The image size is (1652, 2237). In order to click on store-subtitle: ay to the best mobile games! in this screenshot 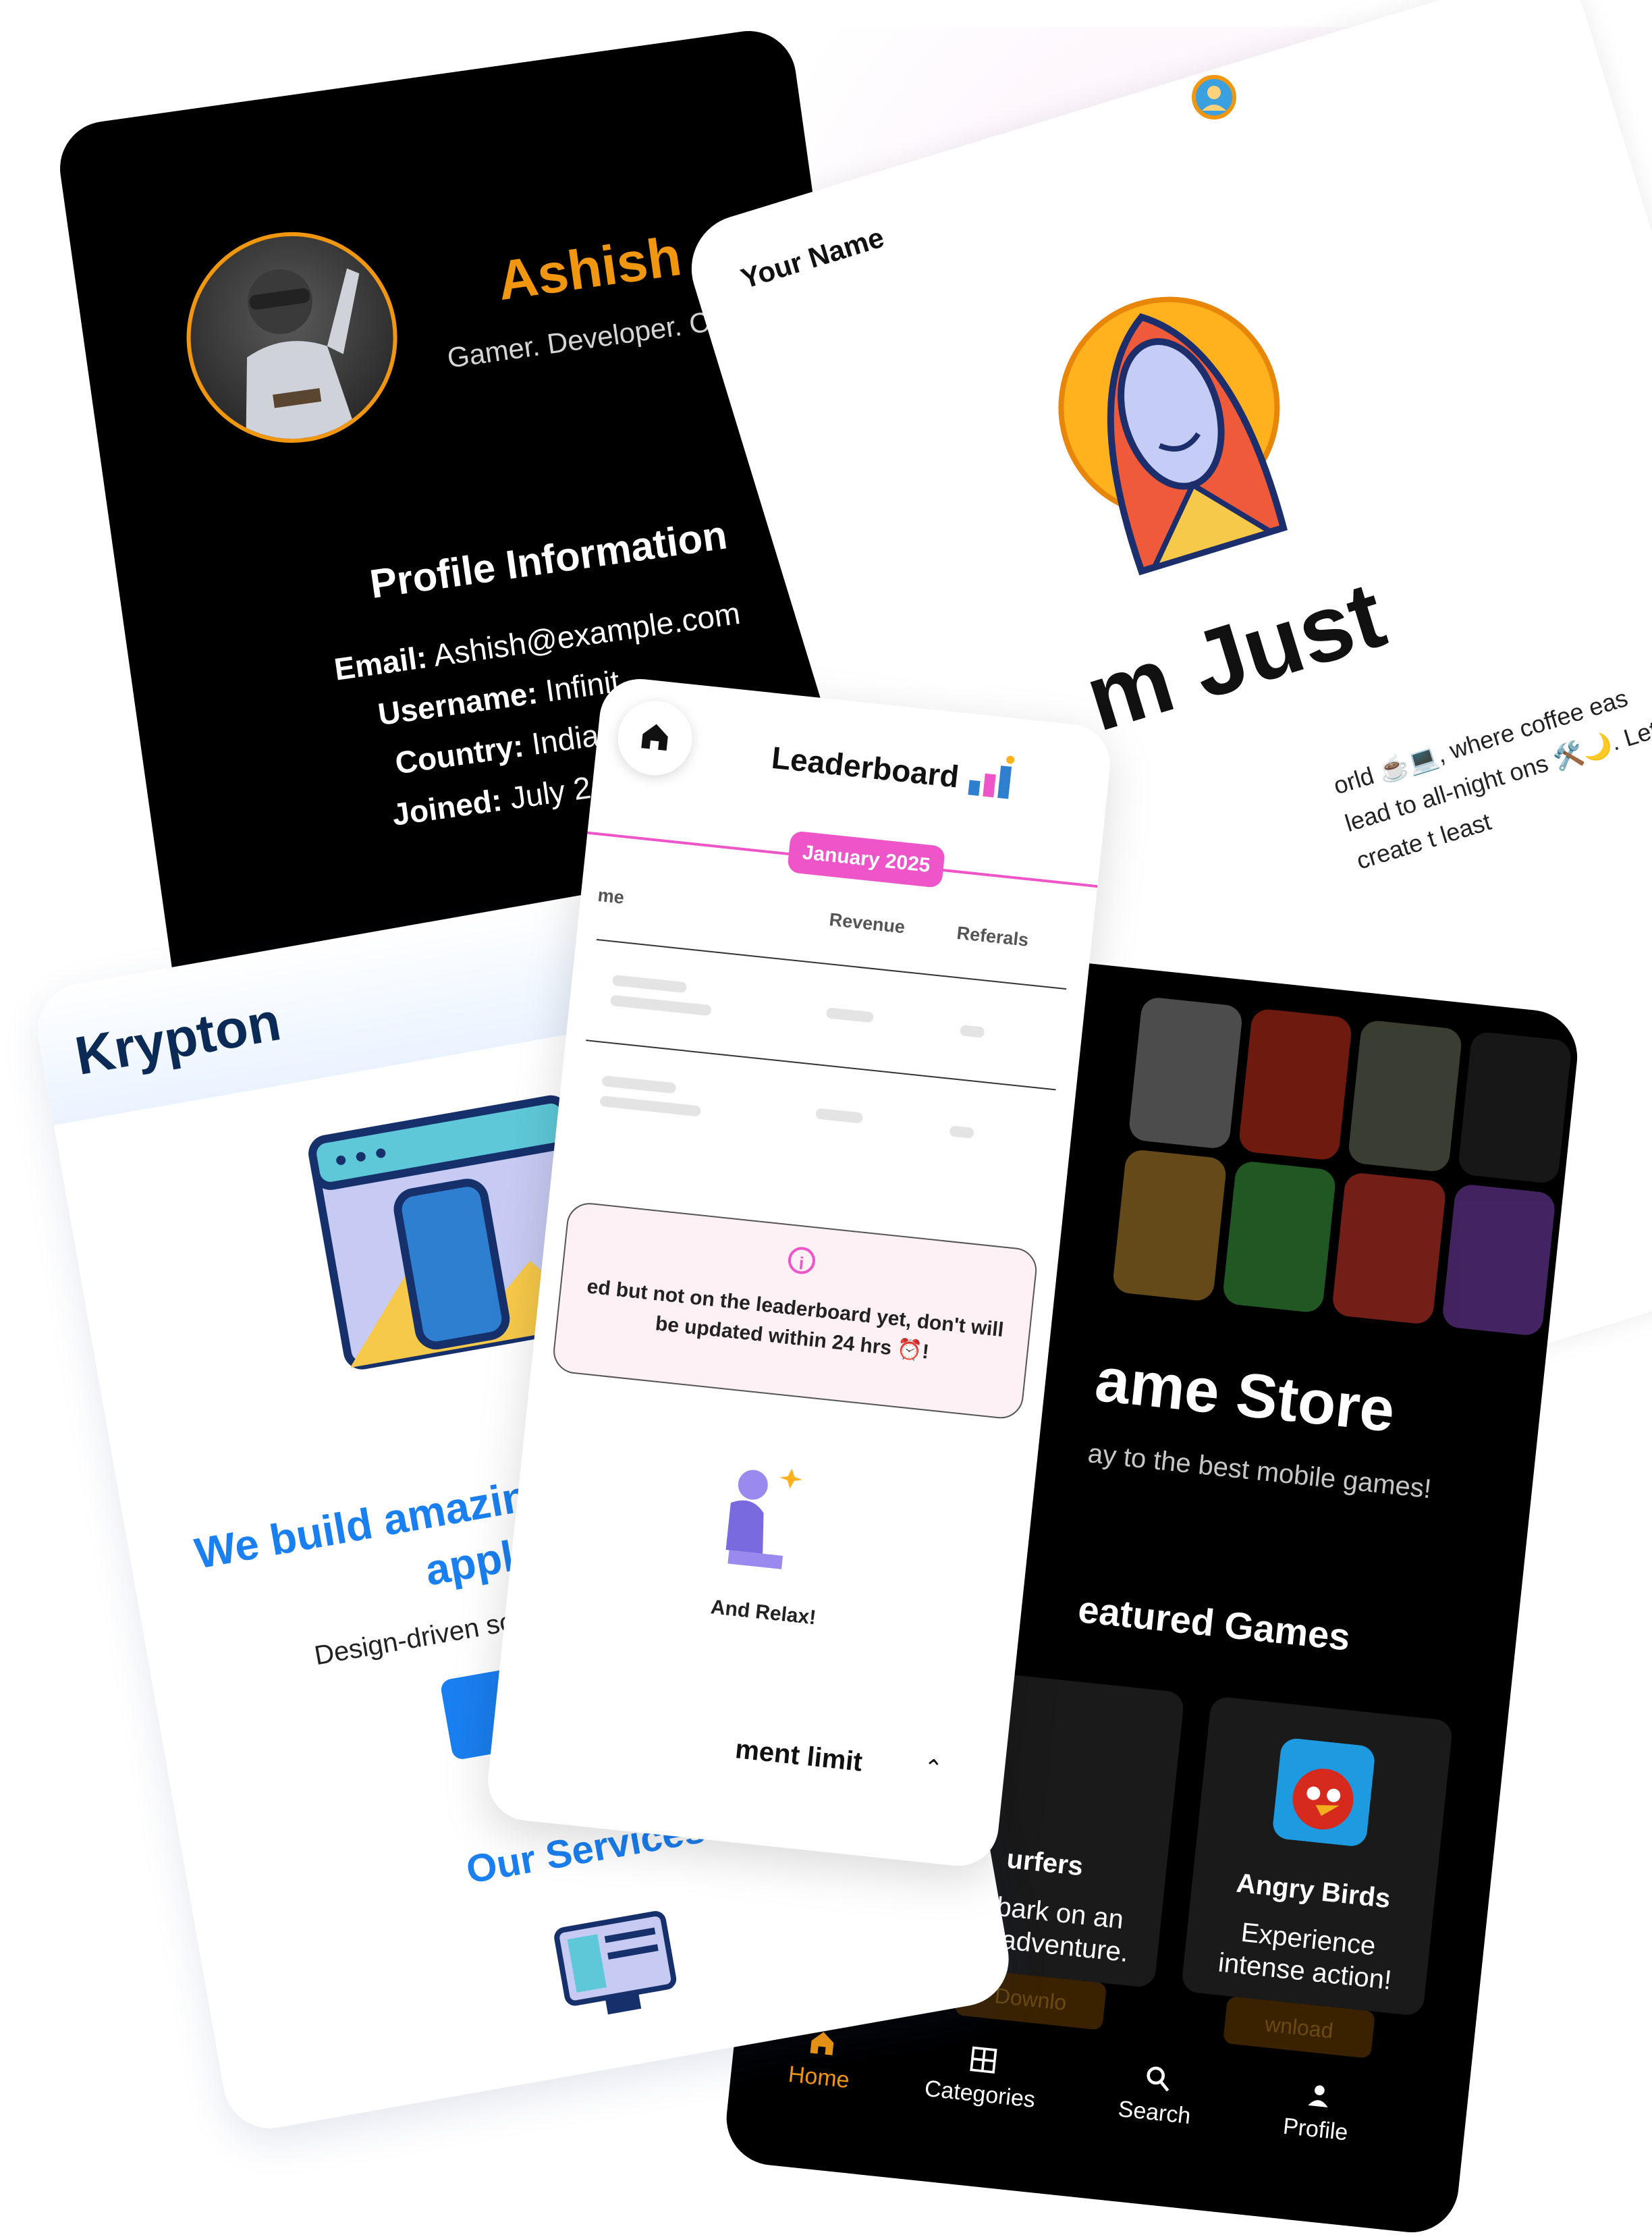, I will do `click(1259, 1471)`.